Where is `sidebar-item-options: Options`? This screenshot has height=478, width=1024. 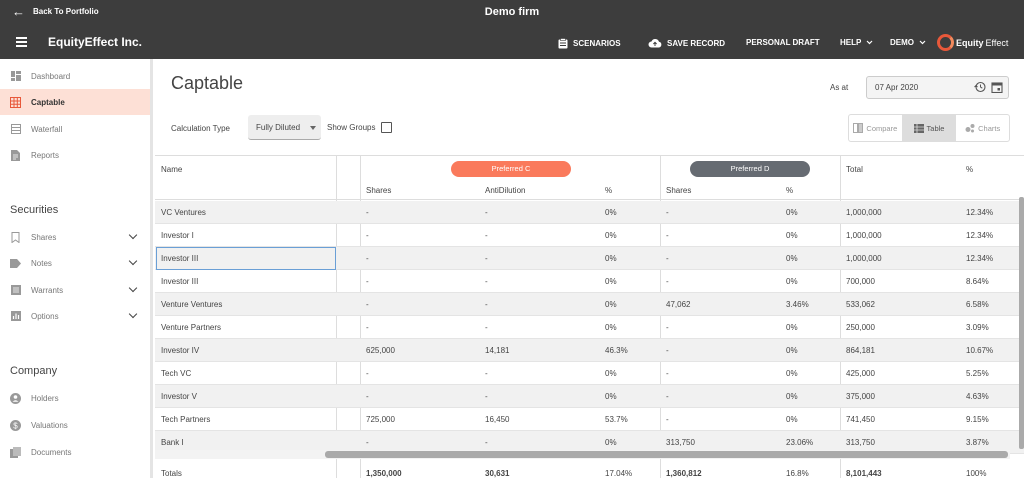
sidebar-item-options: Options is located at coordinates (75, 316).